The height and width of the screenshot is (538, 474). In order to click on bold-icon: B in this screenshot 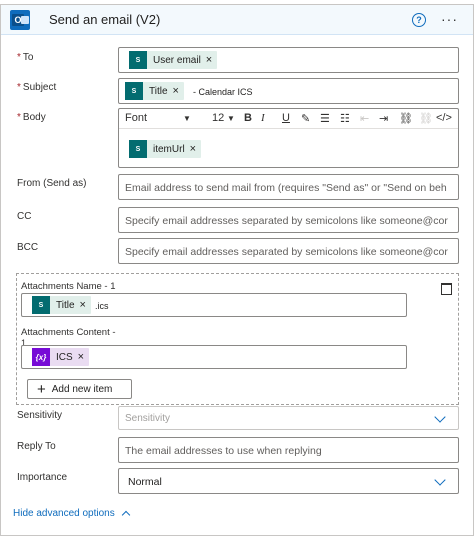, I will do `click(248, 118)`.